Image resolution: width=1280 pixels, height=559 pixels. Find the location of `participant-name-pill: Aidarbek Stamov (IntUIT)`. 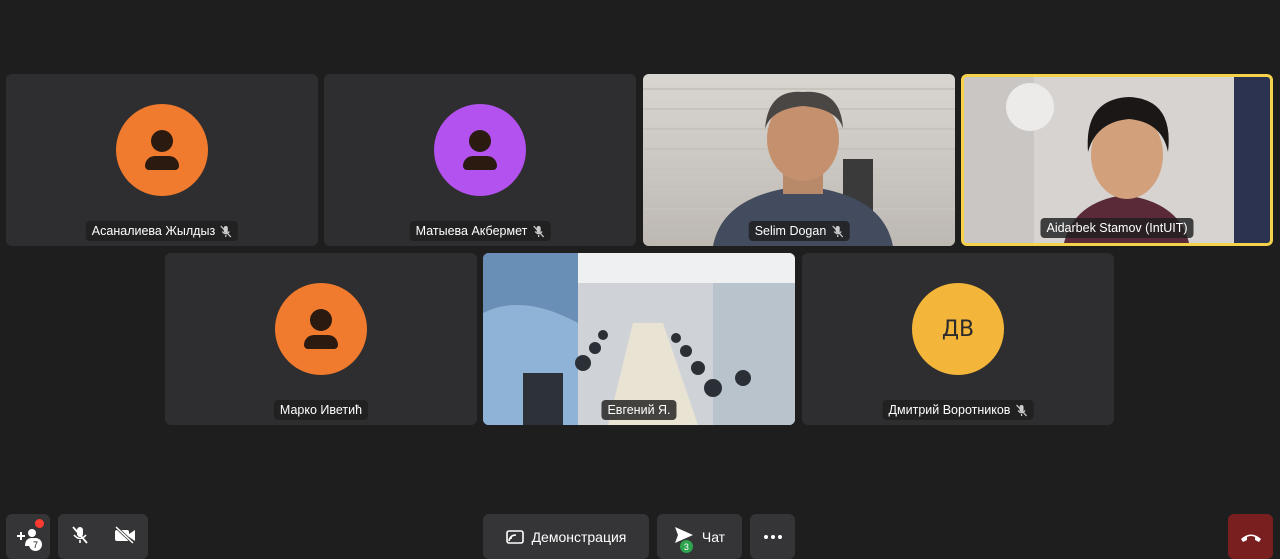

participant-name-pill: Aidarbek Stamov (IntUIT) is located at coordinates (1117, 228).